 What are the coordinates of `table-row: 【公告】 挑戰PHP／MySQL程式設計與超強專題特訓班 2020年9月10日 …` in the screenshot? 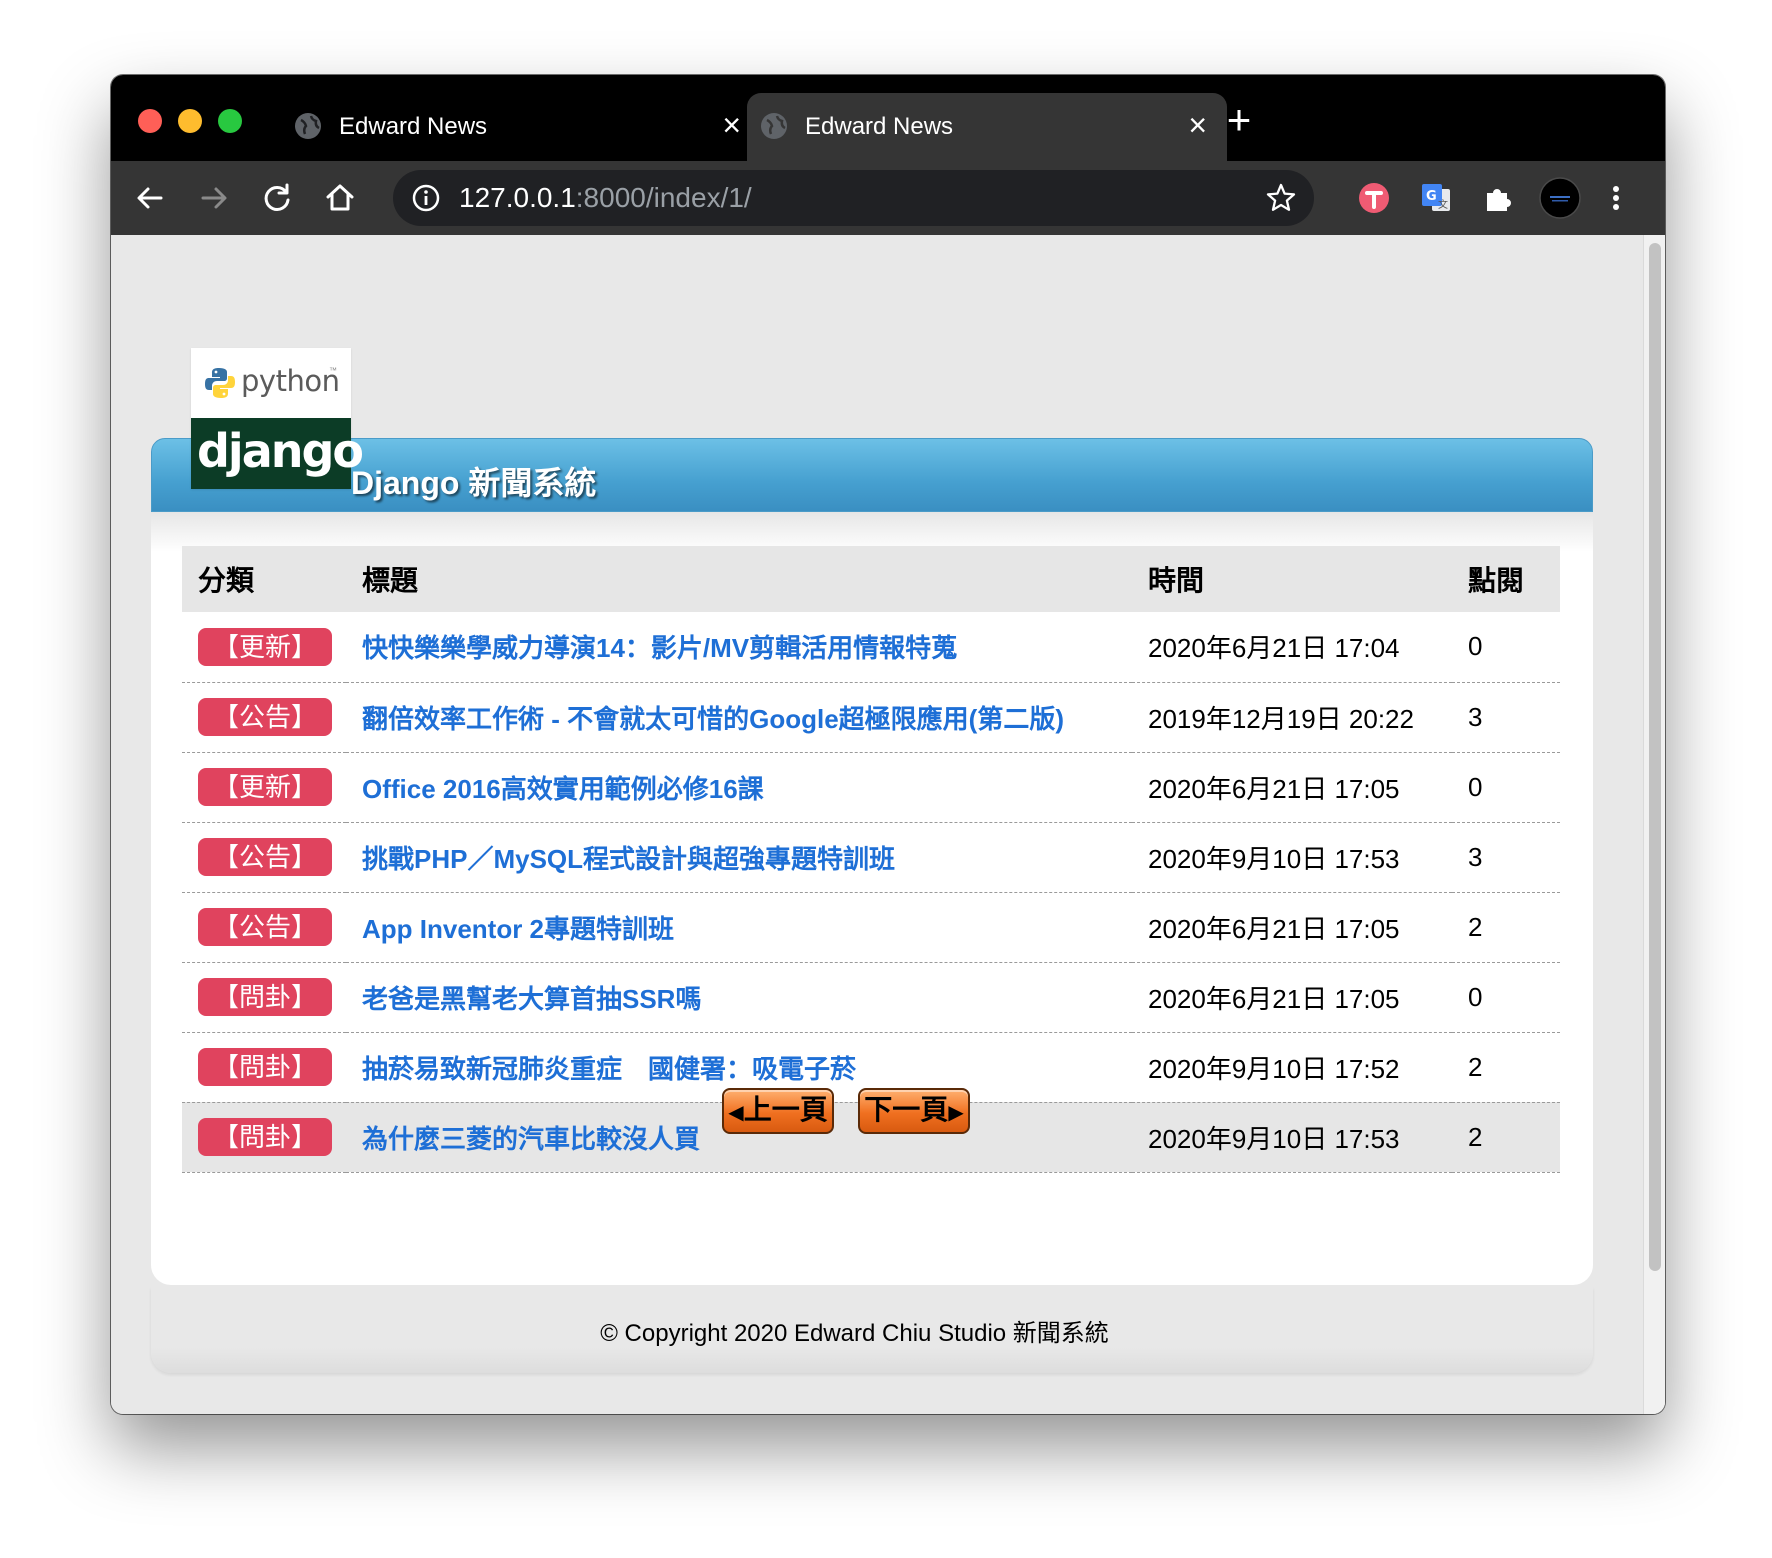 It's located at (871, 857).